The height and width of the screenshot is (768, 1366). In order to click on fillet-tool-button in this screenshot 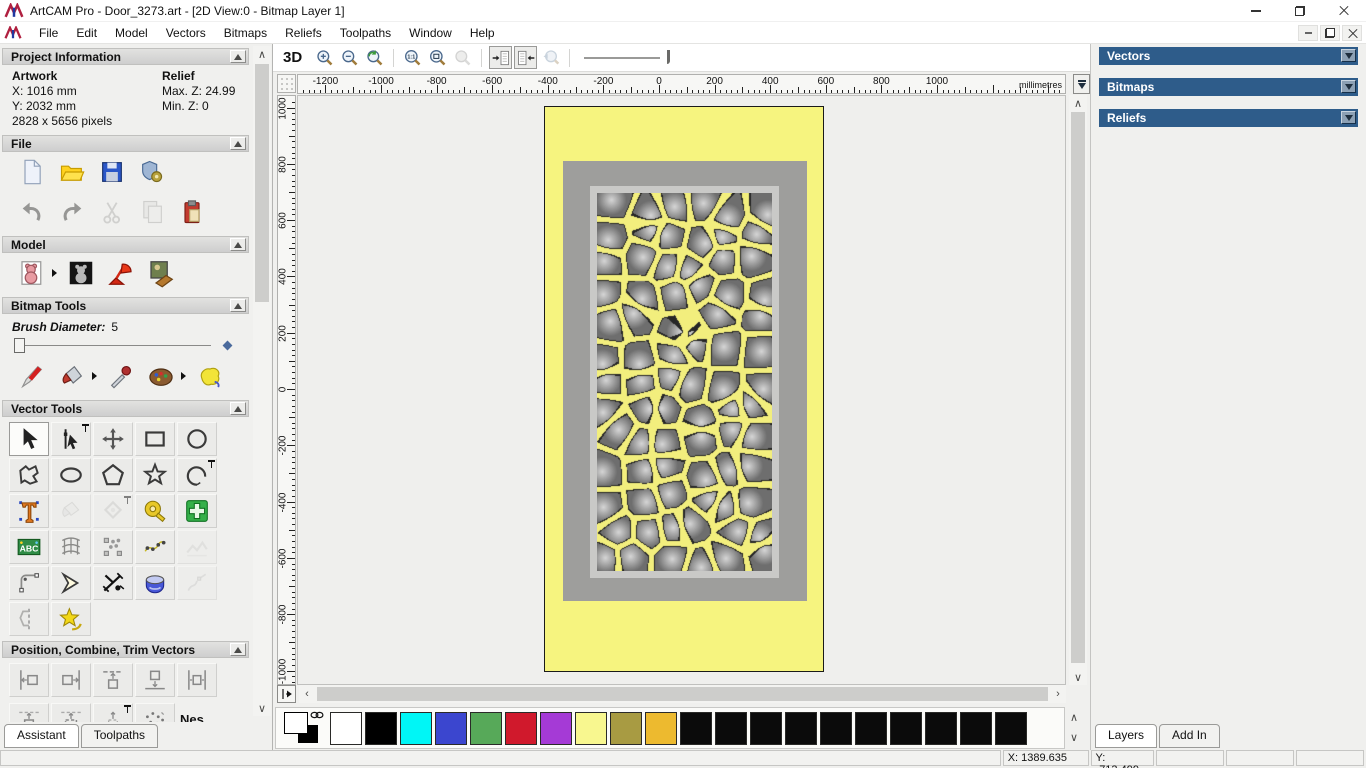, I will do `click(29, 583)`.